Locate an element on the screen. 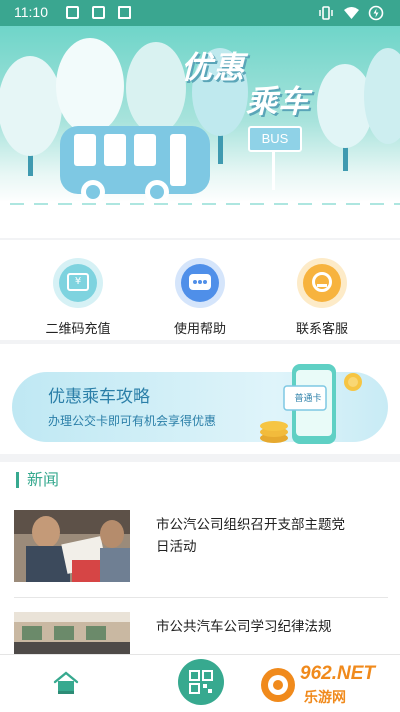 The height and width of the screenshot is (712, 400). bus-sign: BUS is located at coordinates (275, 139).